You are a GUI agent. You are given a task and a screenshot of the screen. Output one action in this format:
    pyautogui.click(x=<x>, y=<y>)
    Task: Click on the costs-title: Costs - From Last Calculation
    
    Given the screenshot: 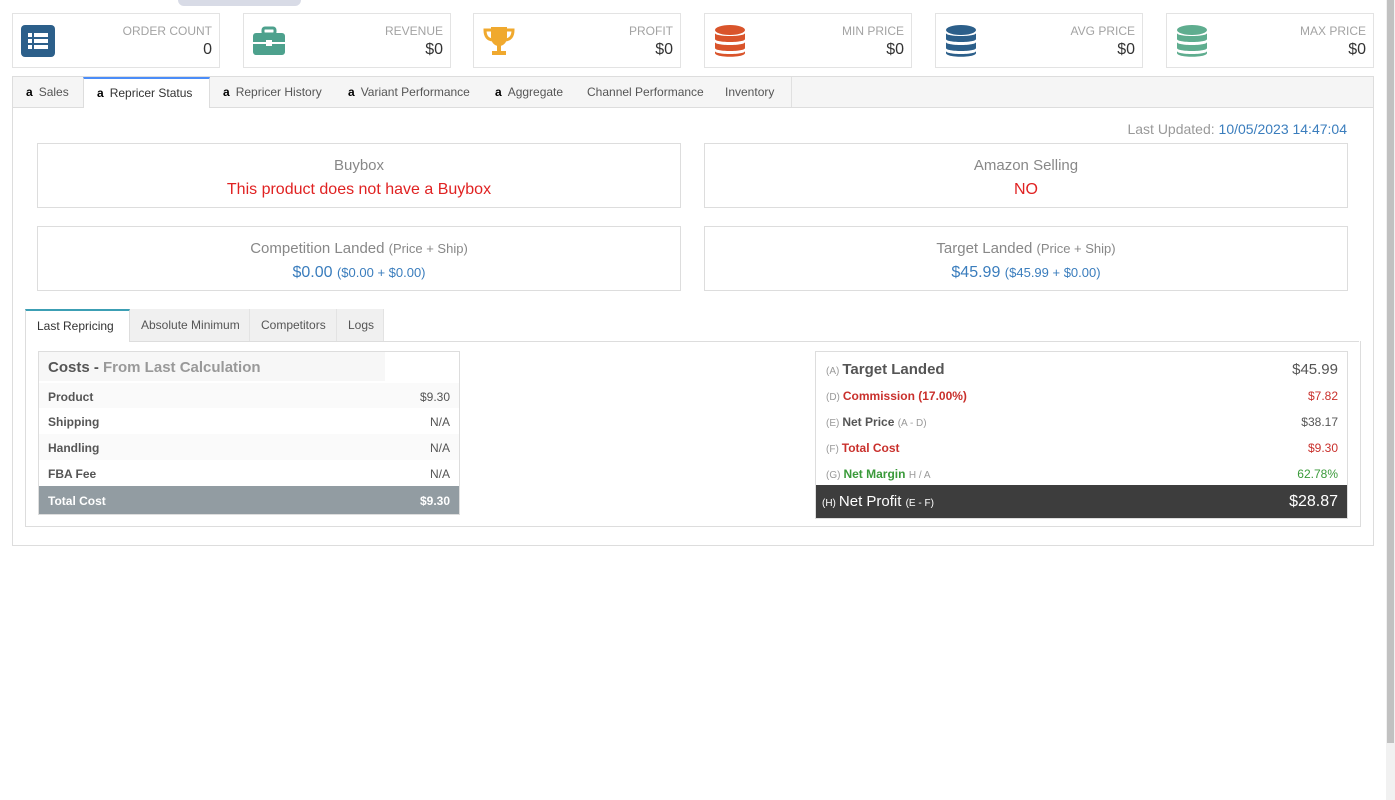 What is the action you would take?
    pyautogui.click(x=154, y=367)
    